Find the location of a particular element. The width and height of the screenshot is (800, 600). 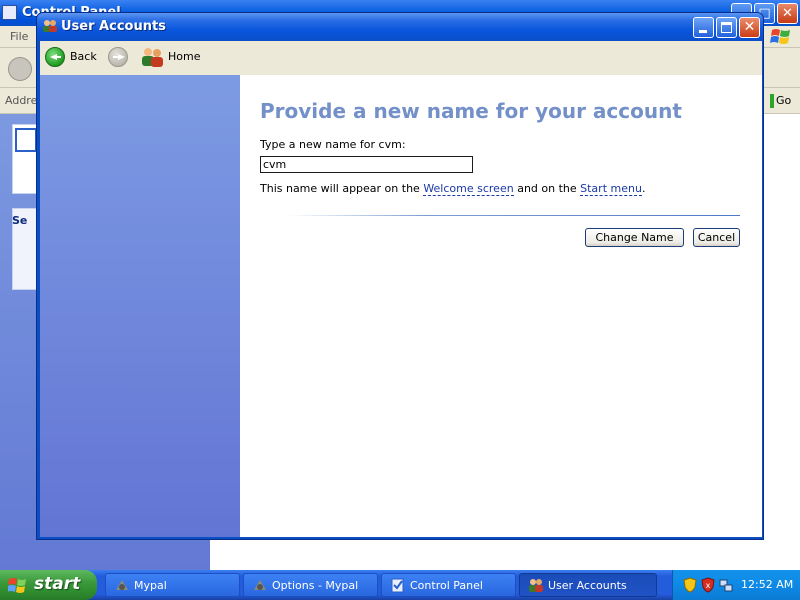

maximize-icon is located at coordinates (726, 27).